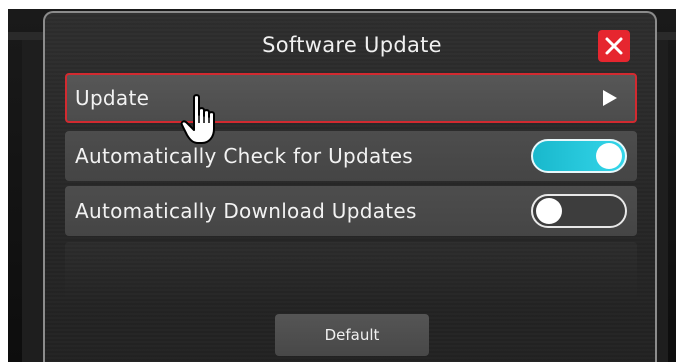 The height and width of the screenshot is (362, 686). I want to click on chevron-right-icon, so click(610, 98).